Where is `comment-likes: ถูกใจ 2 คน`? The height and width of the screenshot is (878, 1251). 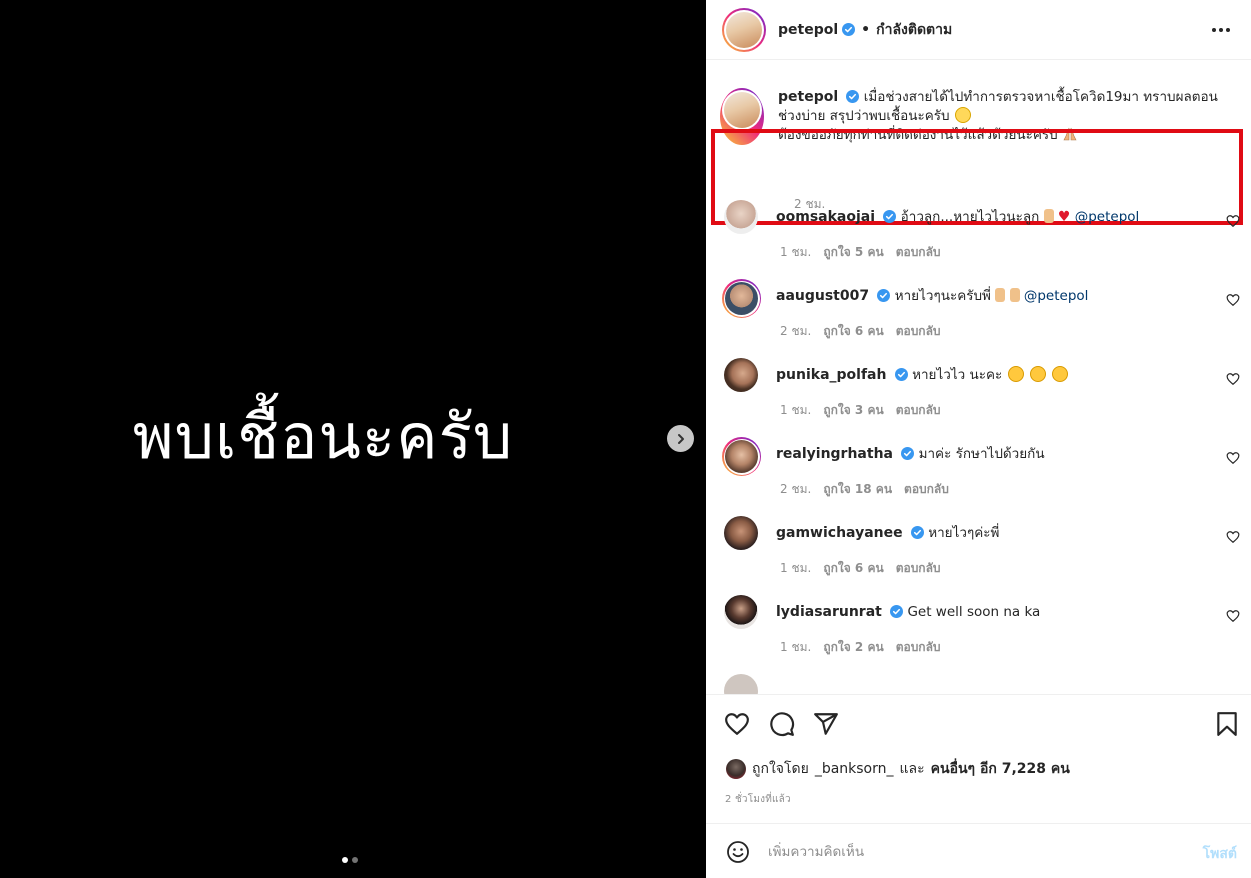 comment-likes: ถูกใจ 2 คน is located at coordinates (853, 647).